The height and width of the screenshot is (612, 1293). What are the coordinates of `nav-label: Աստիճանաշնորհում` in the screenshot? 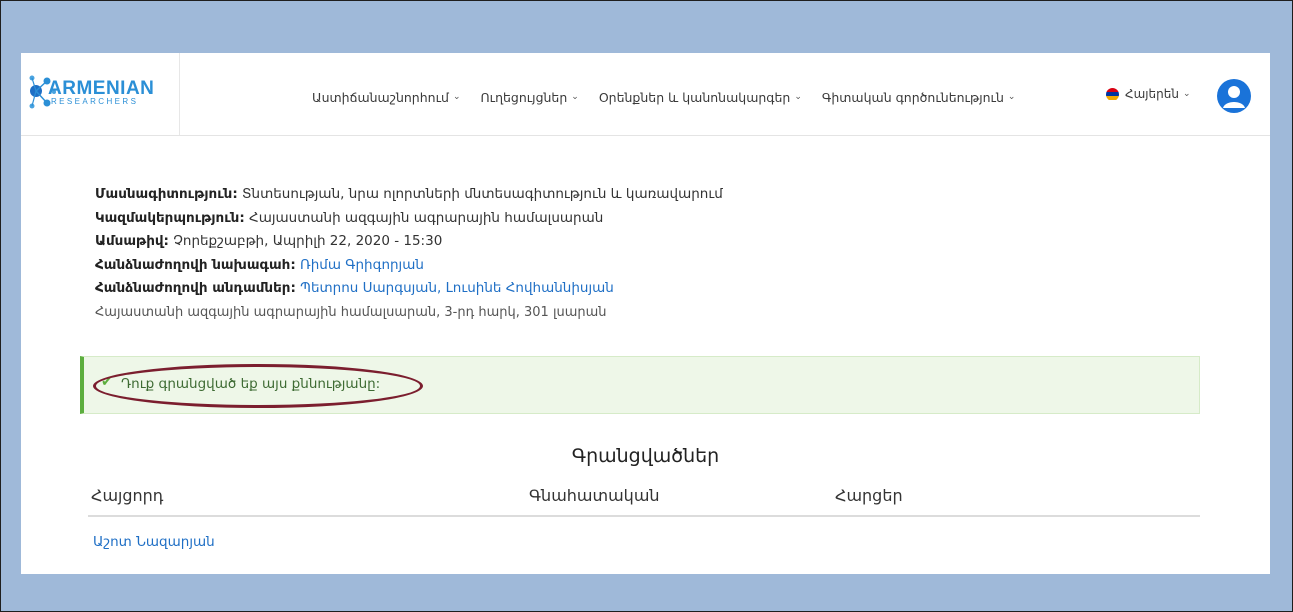 It's located at (380, 97).